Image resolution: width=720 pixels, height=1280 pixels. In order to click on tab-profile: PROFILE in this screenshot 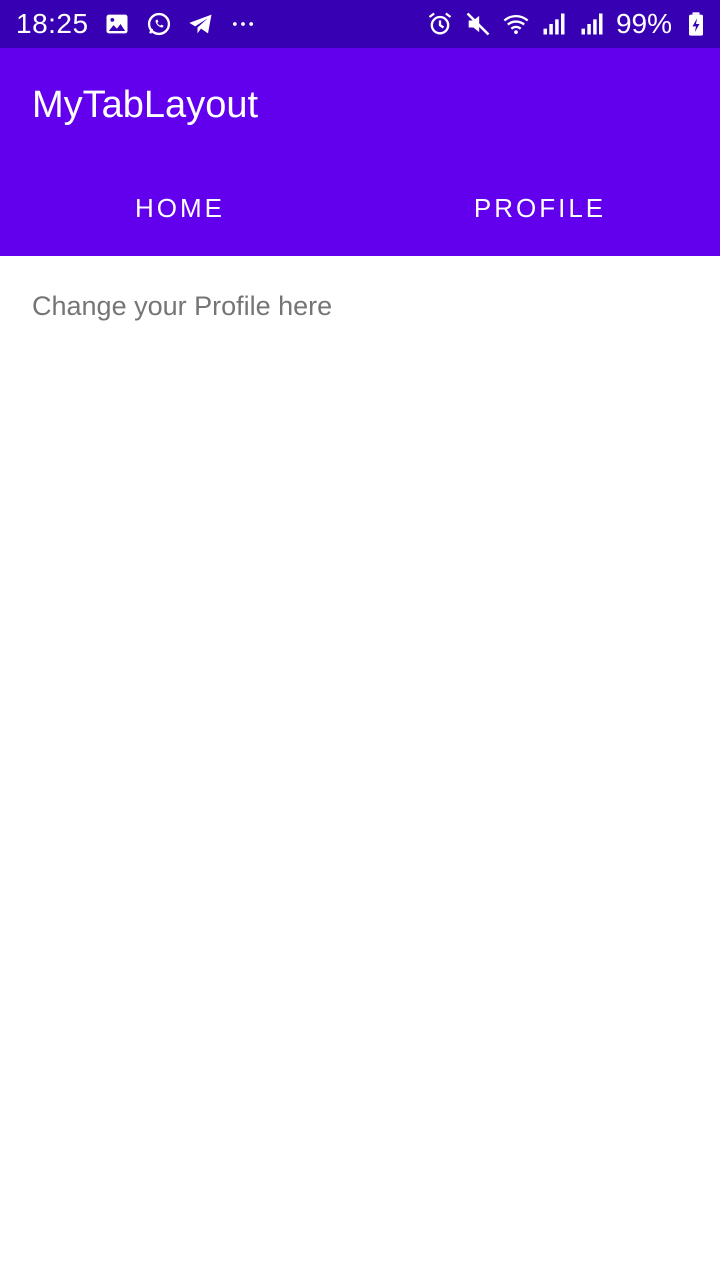, I will do `click(540, 208)`.